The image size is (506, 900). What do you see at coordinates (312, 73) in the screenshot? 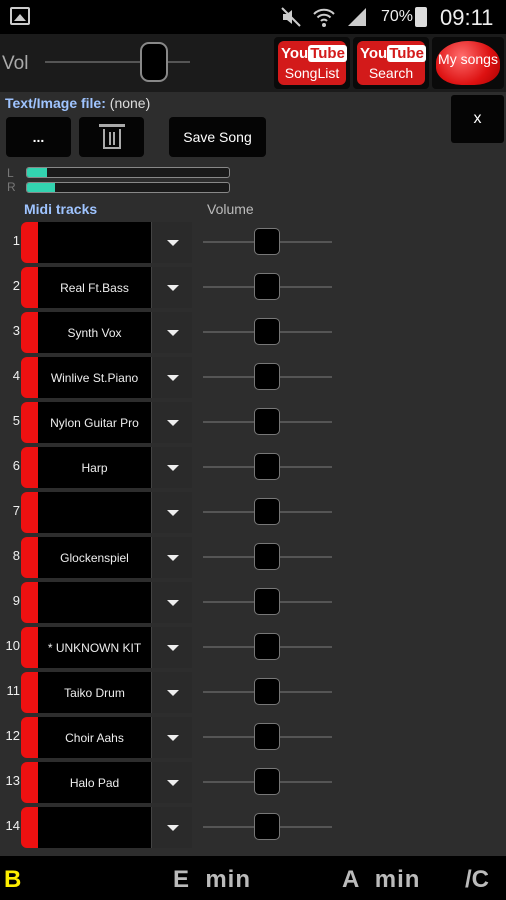
I see `songlist-label: SongList` at bounding box center [312, 73].